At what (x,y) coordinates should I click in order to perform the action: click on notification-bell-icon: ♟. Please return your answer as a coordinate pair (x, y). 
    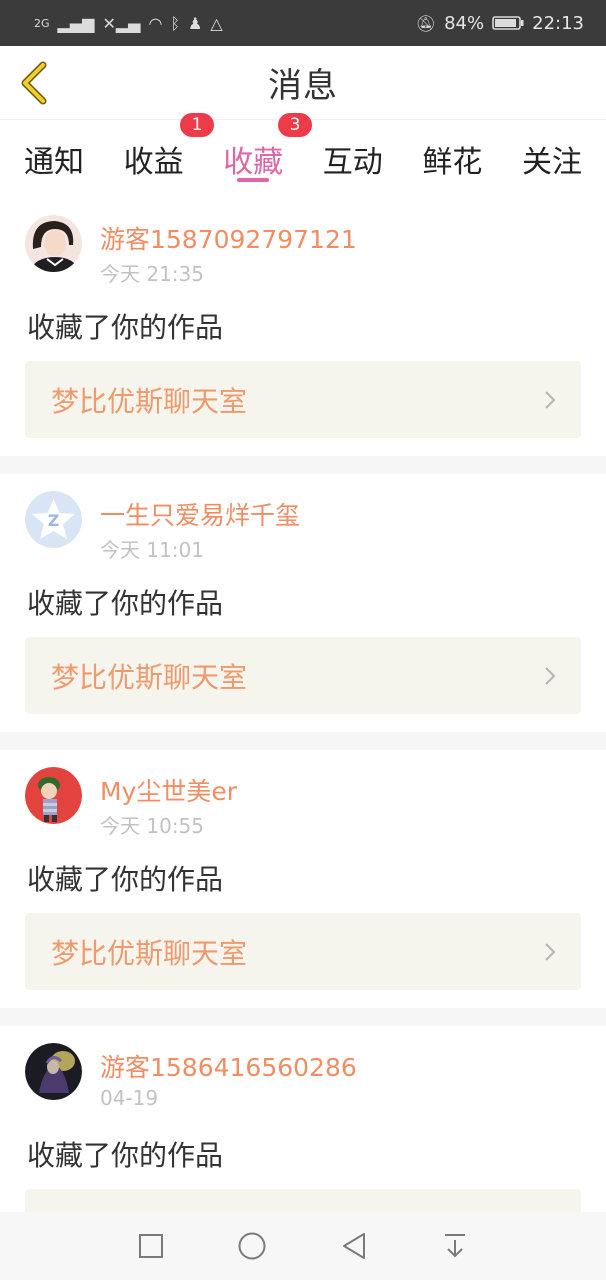
    Looking at the image, I should click on (195, 23).